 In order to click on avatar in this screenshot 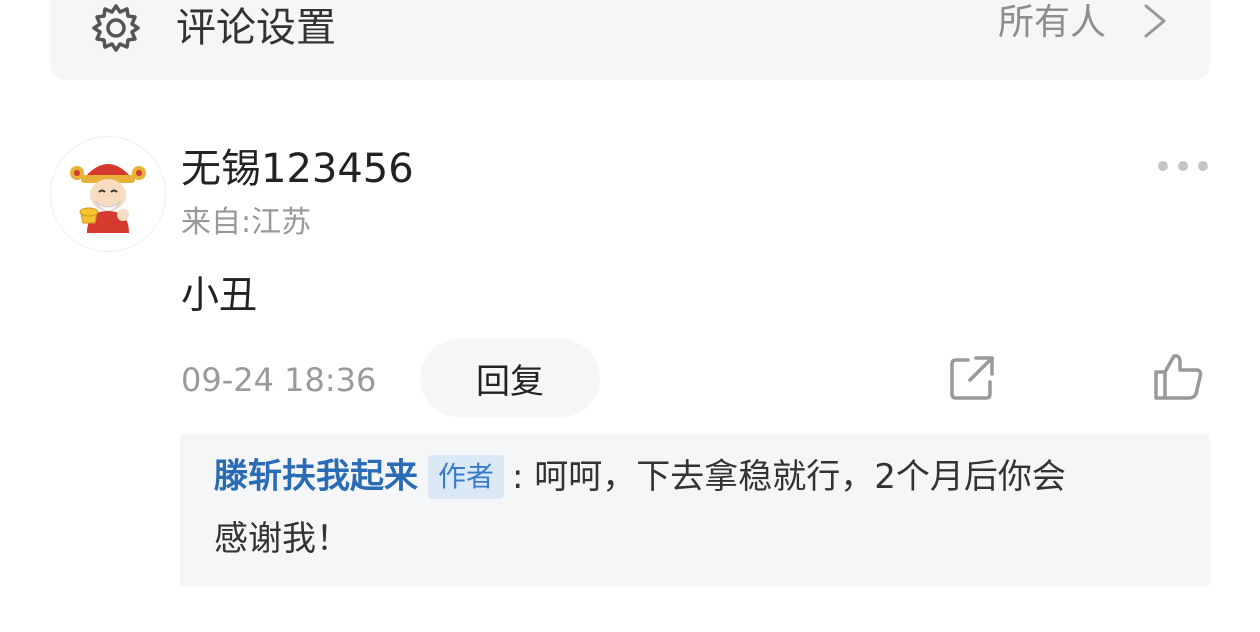, I will do `click(108, 194)`.